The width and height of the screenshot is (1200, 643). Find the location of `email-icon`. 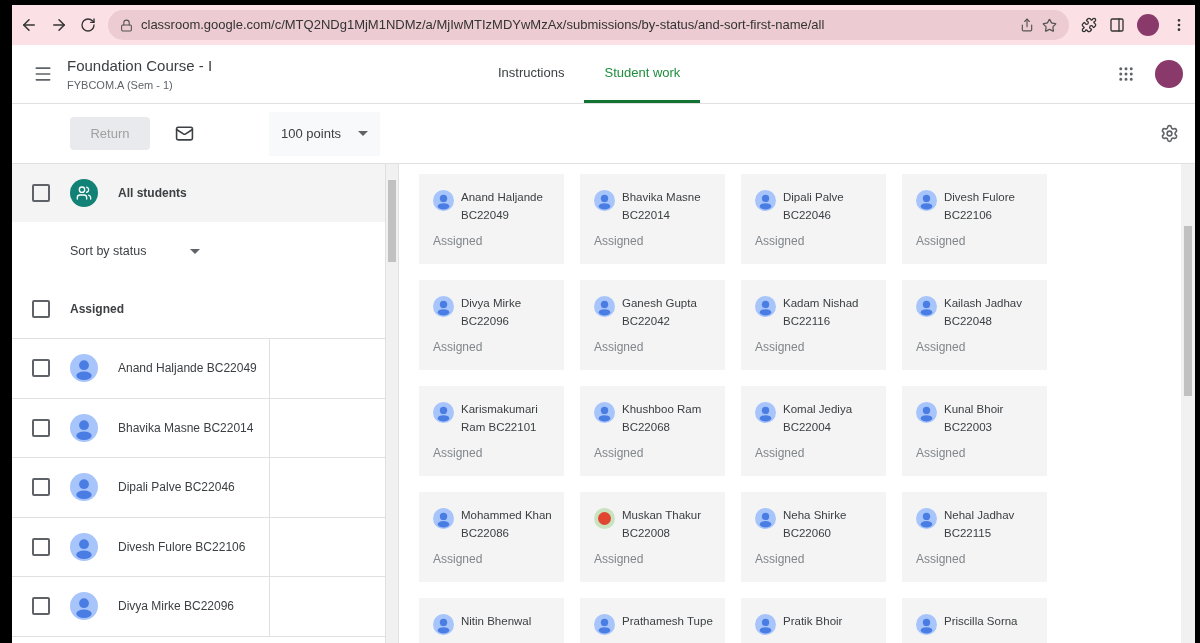

email-icon is located at coordinates (184, 133).